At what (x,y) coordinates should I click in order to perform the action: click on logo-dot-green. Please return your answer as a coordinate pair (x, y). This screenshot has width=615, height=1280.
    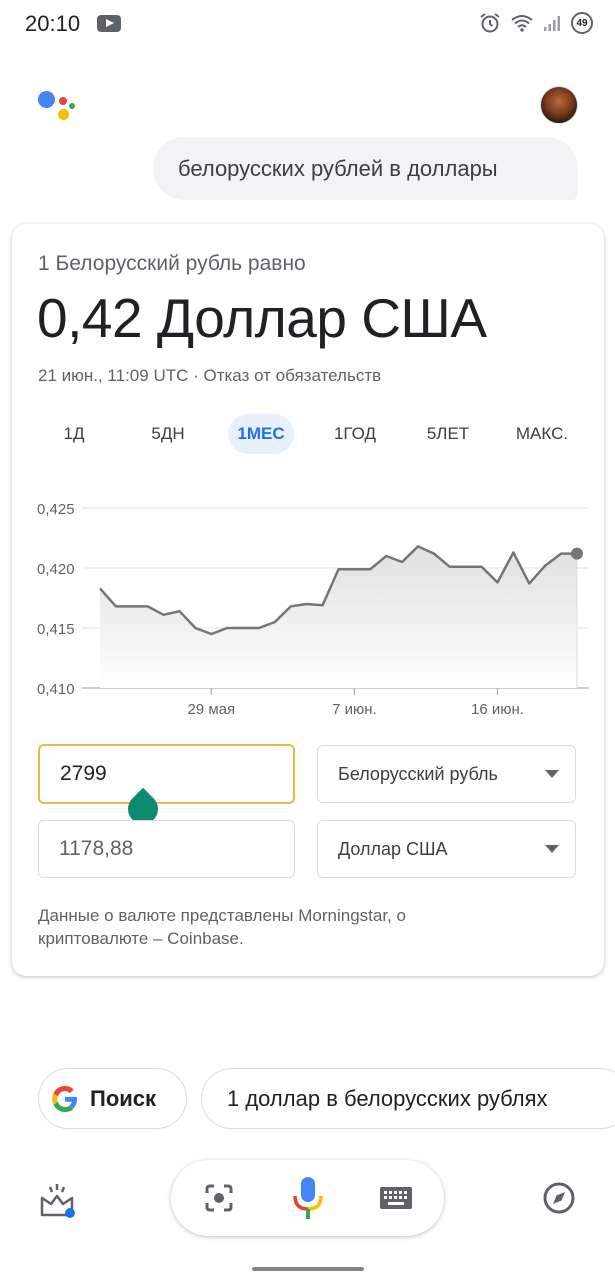
    Looking at the image, I should click on (72, 106).